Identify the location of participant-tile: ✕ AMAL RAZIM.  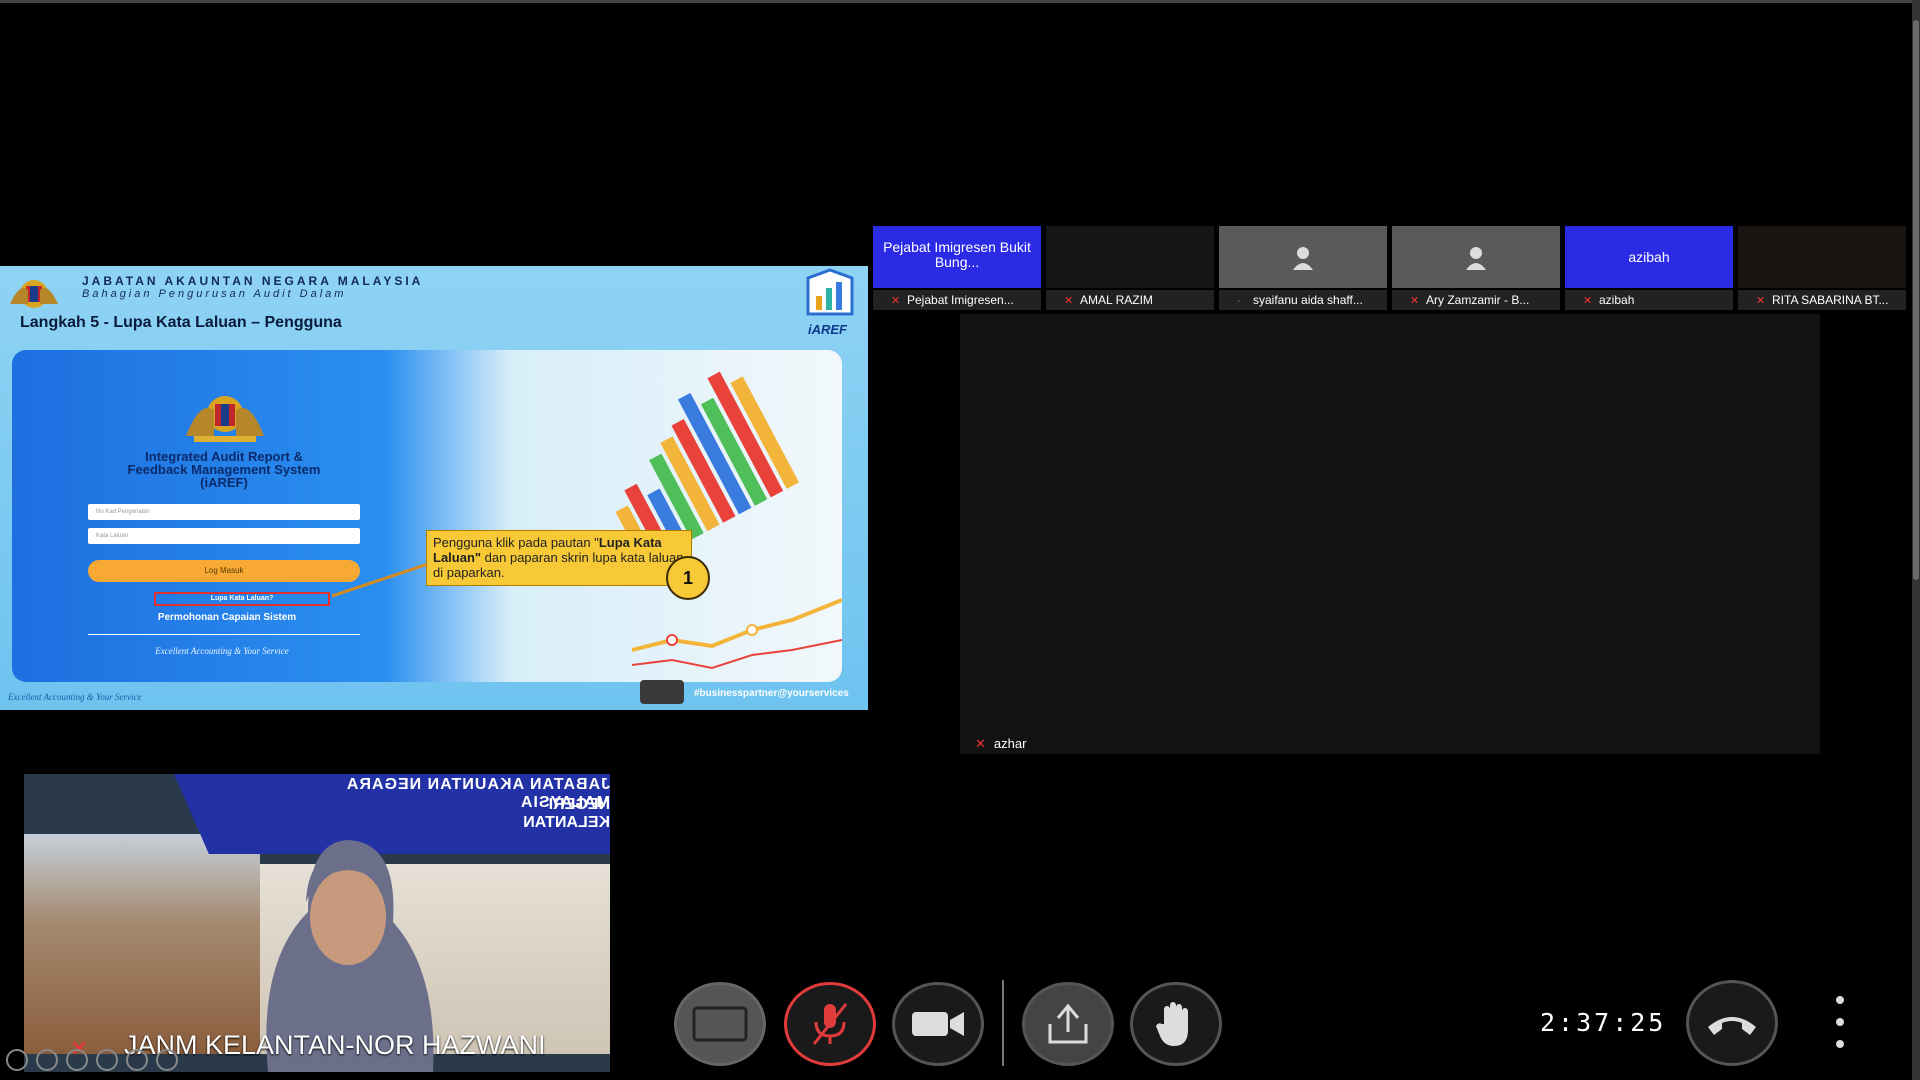
(1130, 268).